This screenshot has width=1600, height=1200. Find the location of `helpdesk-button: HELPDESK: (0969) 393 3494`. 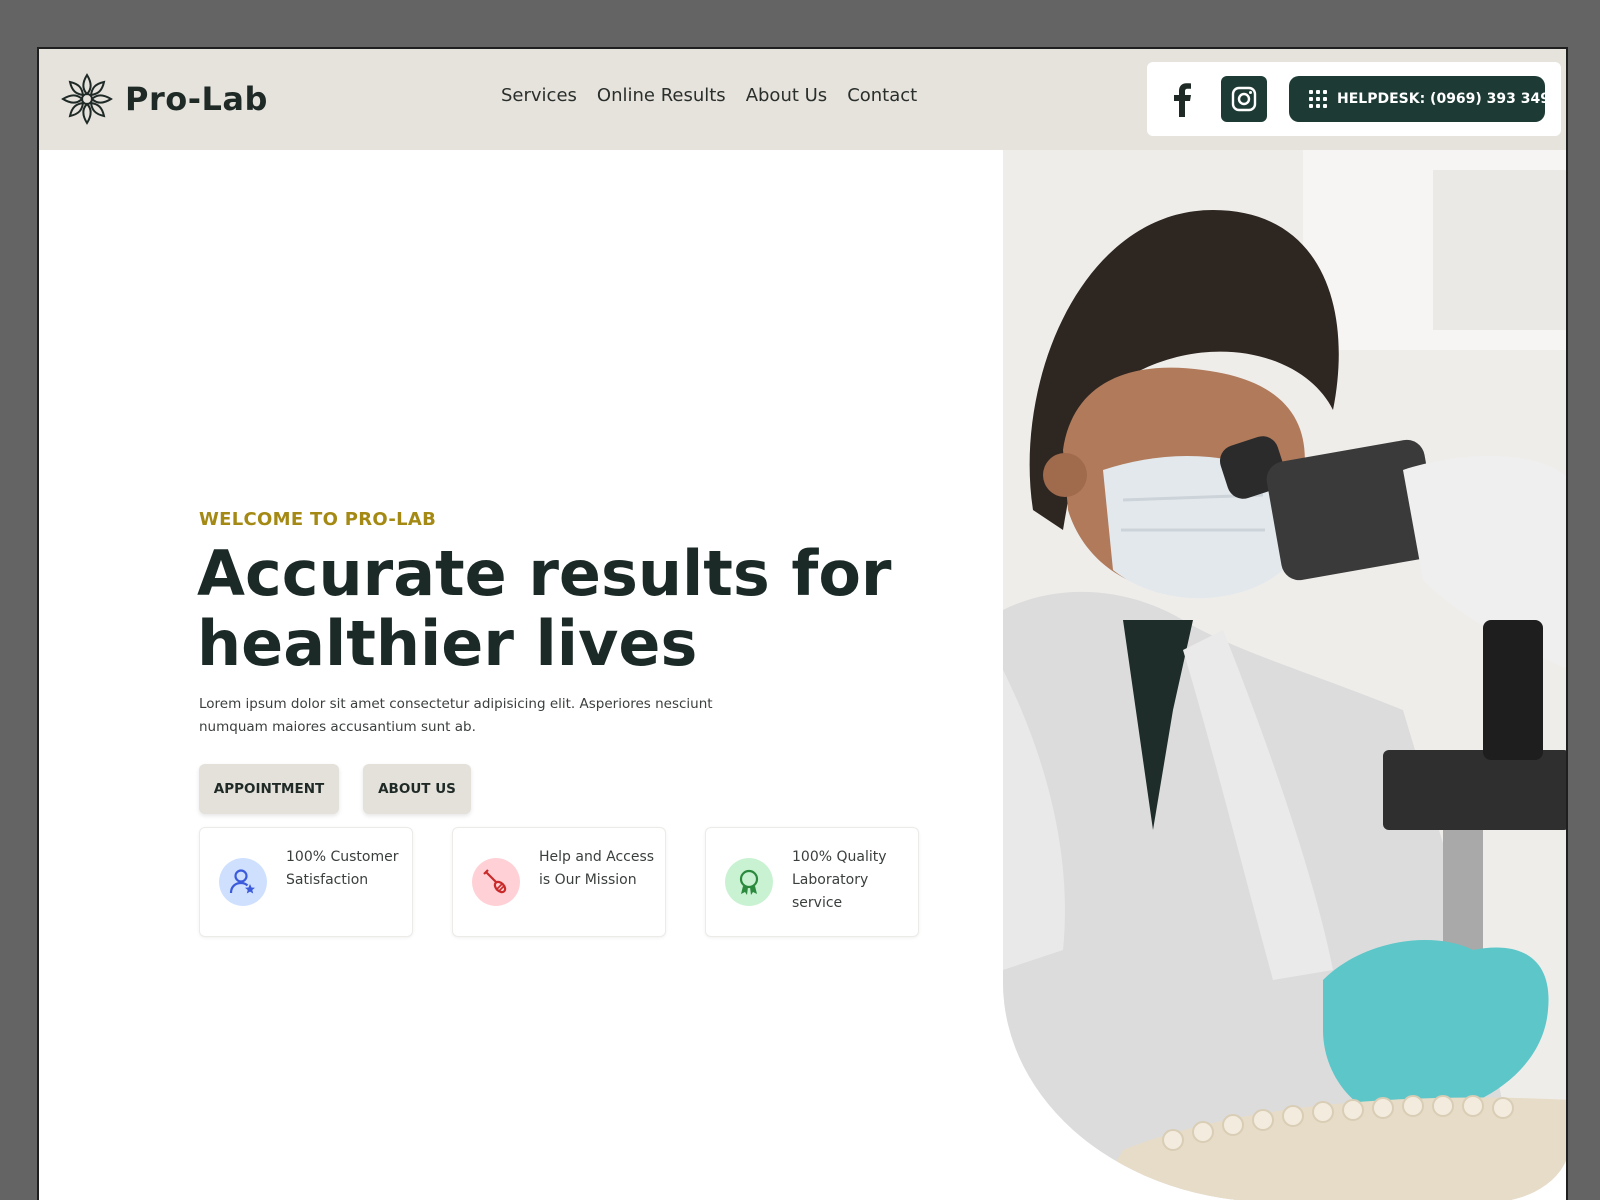

helpdesk-button: HELPDESK: (0969) 393 3494 is located at coordinates (1424, 99).